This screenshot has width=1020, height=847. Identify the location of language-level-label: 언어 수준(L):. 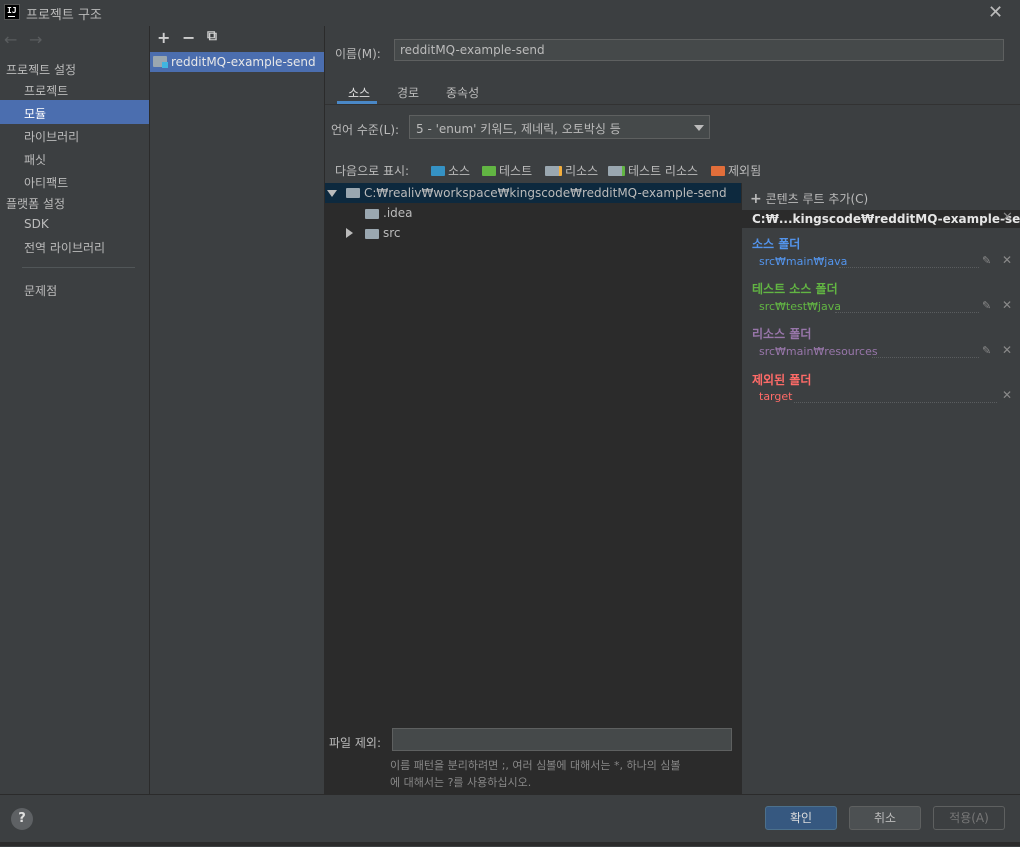
(365, 130).